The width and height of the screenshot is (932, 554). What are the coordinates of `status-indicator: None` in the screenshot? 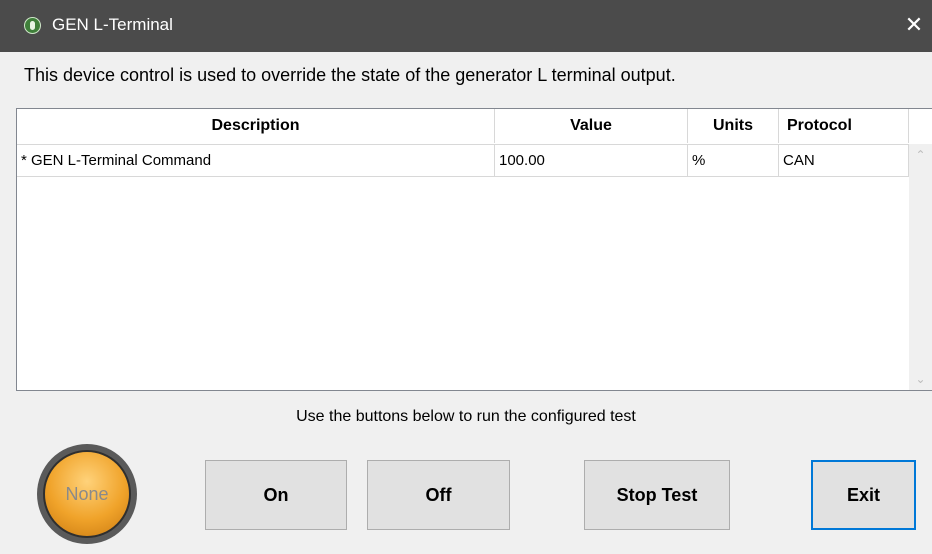 It's located at (87, 494).